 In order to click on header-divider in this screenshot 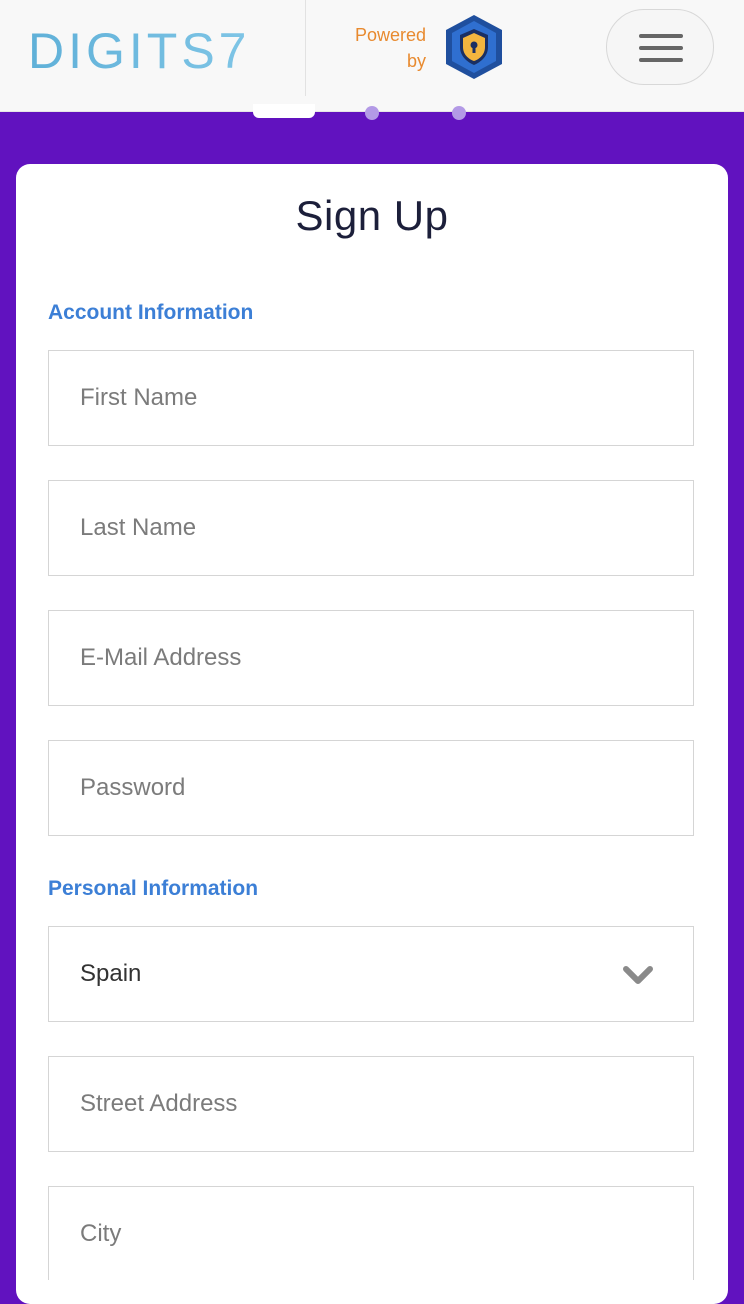, I will do `click(305, 48)`.